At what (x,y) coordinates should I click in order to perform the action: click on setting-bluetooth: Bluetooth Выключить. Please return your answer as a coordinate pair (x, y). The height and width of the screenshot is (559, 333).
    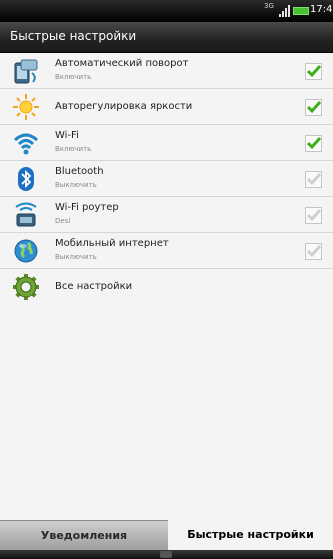
    Looking at the image, I should click on (166, 179).